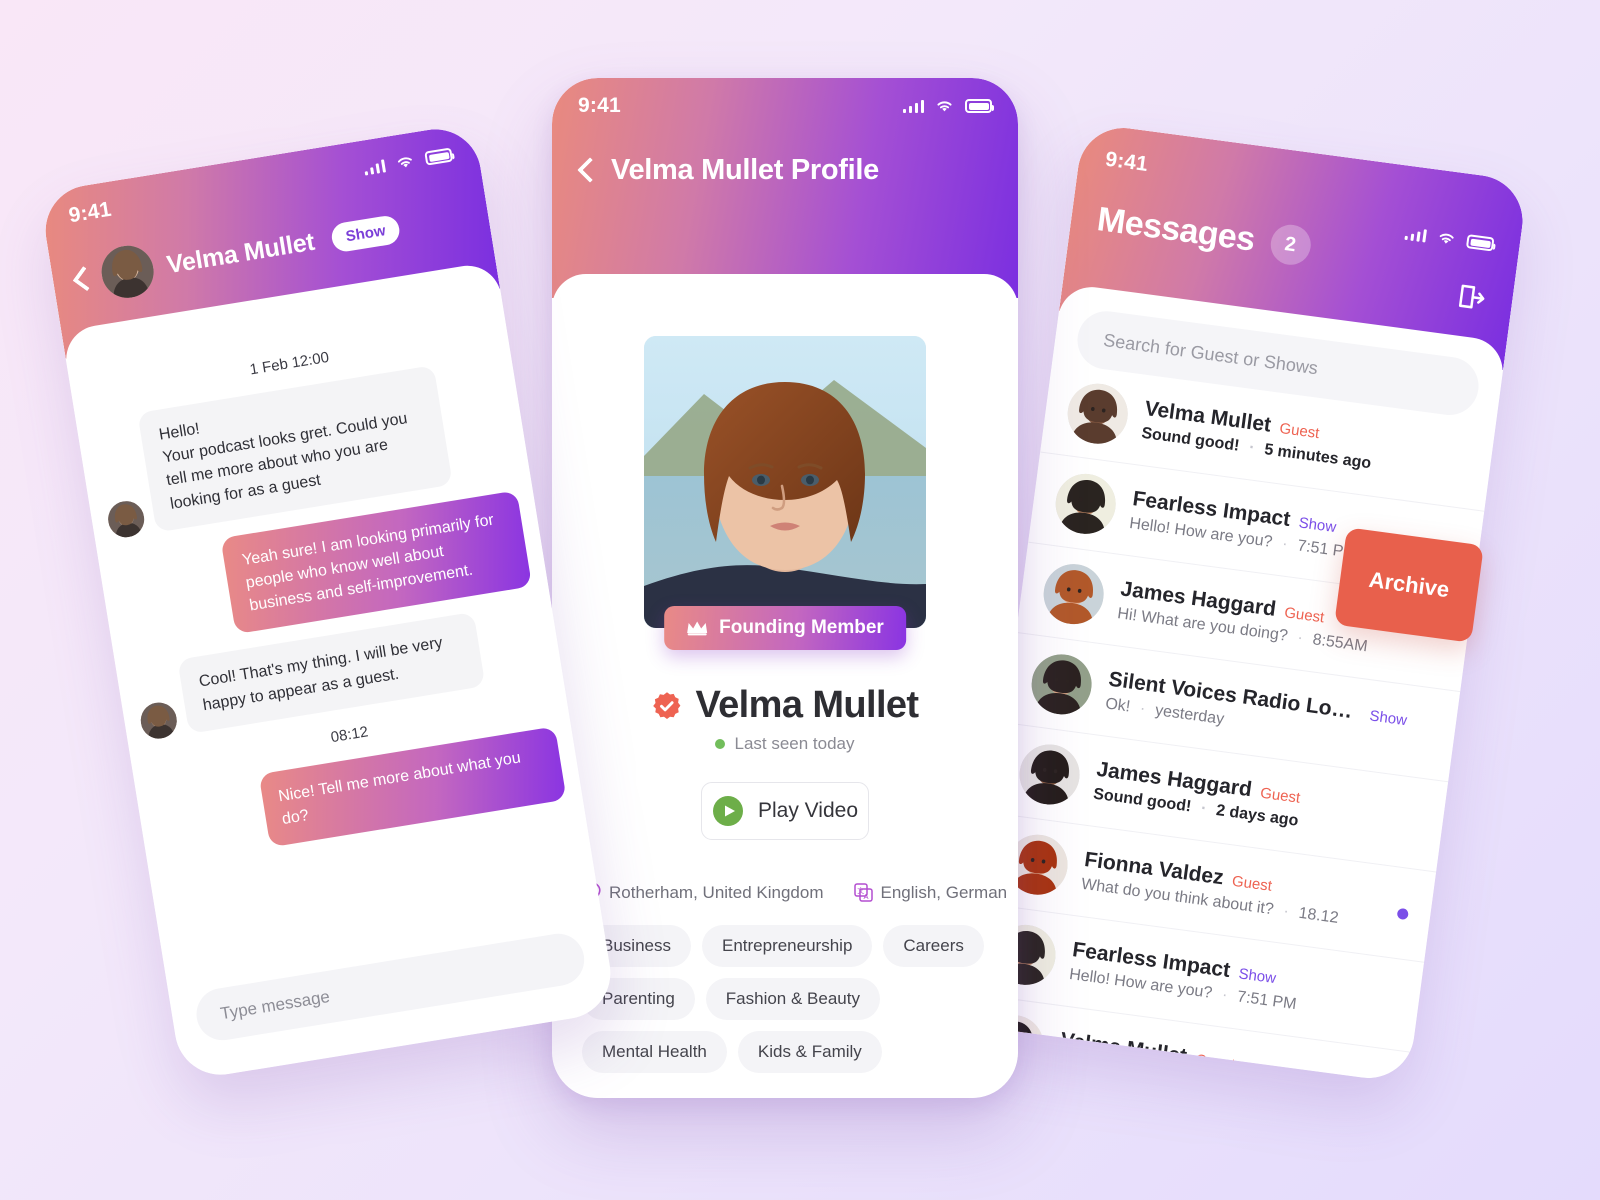  Describe the element at coordinates (807, 705) in the screenshot. I see `profile-display-name: Velma Mullet` at that location.